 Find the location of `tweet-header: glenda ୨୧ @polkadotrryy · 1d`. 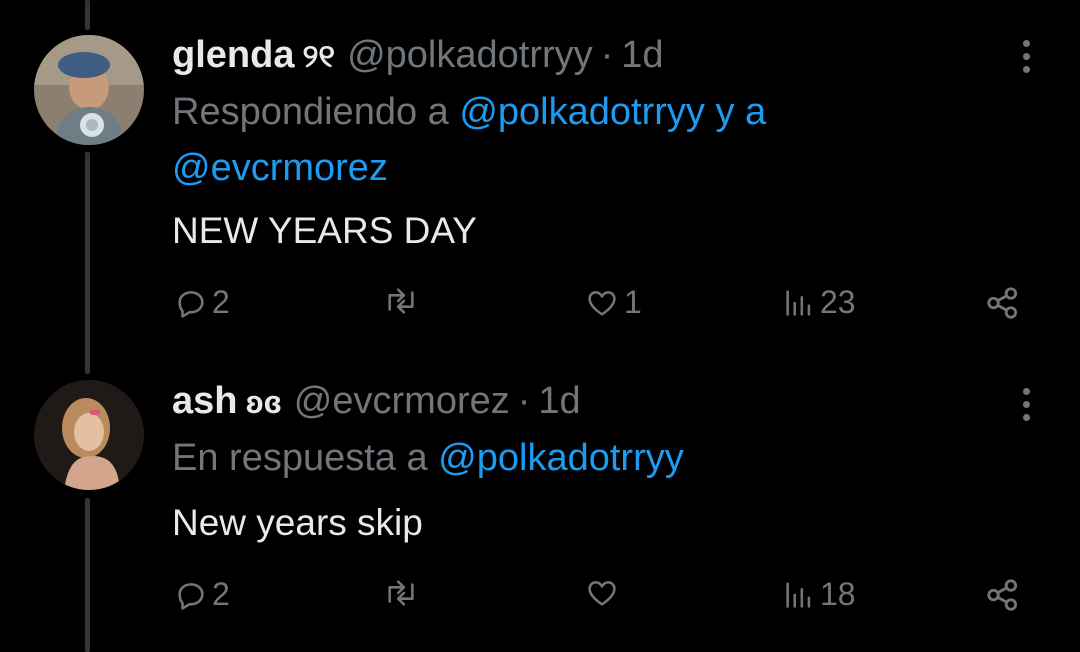

tweet-header: glenda ୨୧ @polkadotrryy · 1d is located at coordinates (418, 55).